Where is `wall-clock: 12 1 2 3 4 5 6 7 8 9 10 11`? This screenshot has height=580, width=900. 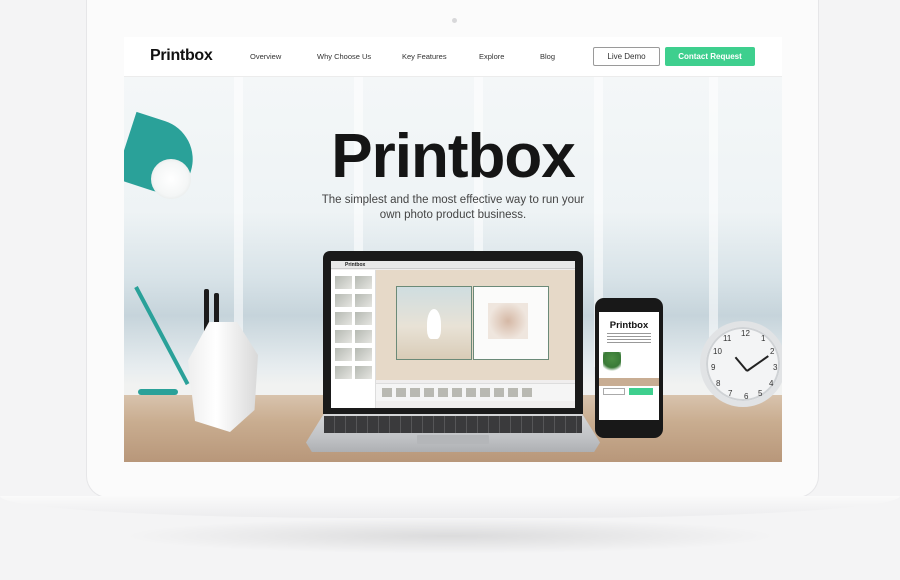
wall-clock: 12 1 2 3 4 5 6 7 8 9 10 11 is located at coordinates (741, 364).